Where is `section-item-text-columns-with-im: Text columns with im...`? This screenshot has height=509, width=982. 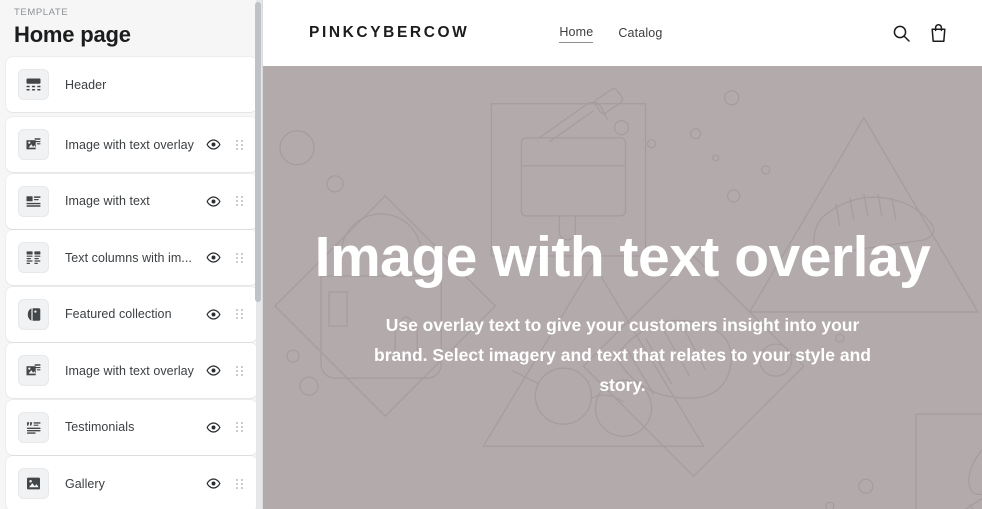 section-item-text-columns-with-im: Text columns with im... is located at coordinates (131, 257).